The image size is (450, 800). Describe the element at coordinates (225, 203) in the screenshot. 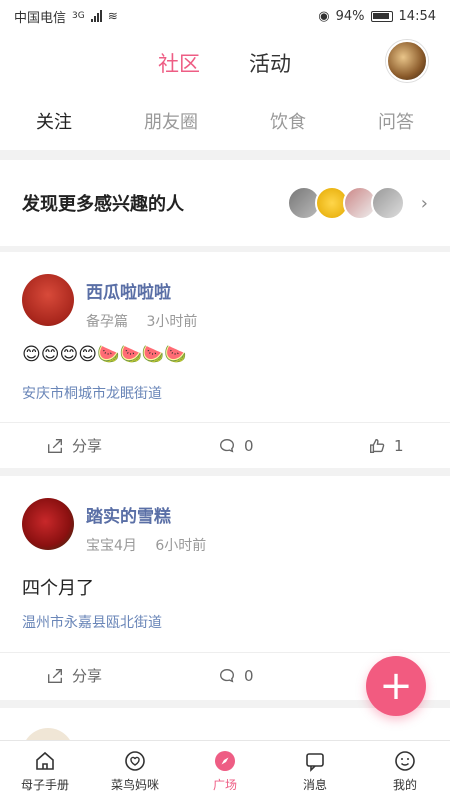

I see `discover-people-row: 发现更多感兴趣的人 ›` at that location.